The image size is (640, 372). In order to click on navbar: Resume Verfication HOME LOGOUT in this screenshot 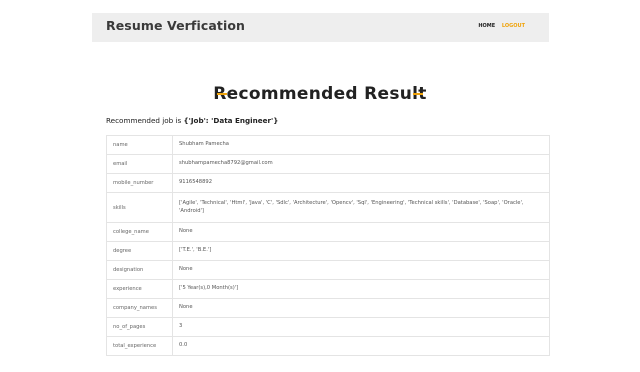, I will do `click(320, 27)`.